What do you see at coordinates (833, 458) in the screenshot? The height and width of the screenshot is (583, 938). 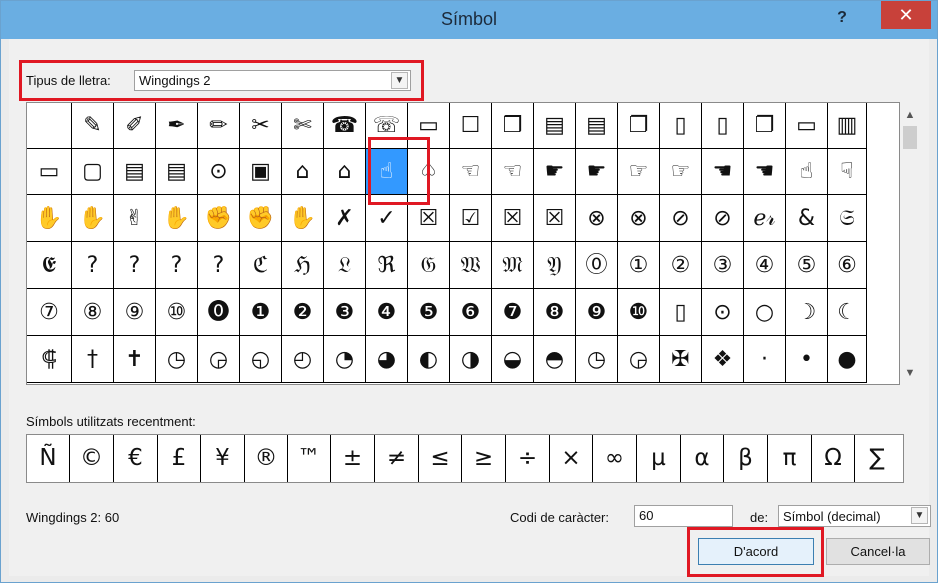 I see `recent-symbol: Ω` at bounding box center [833, 458].